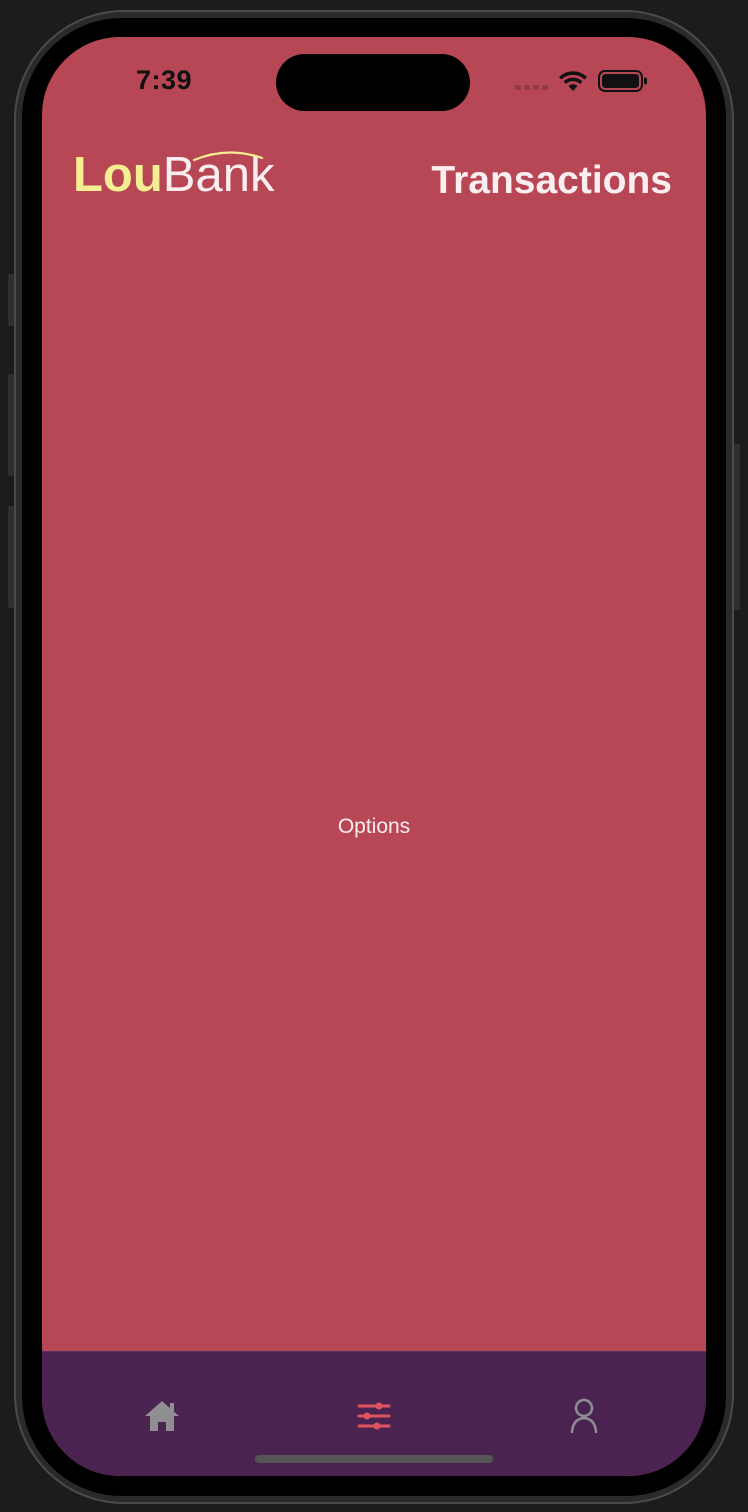 This screenshot has height=1512, width=748. I want to click on tab-bar, so click(374, 1413).